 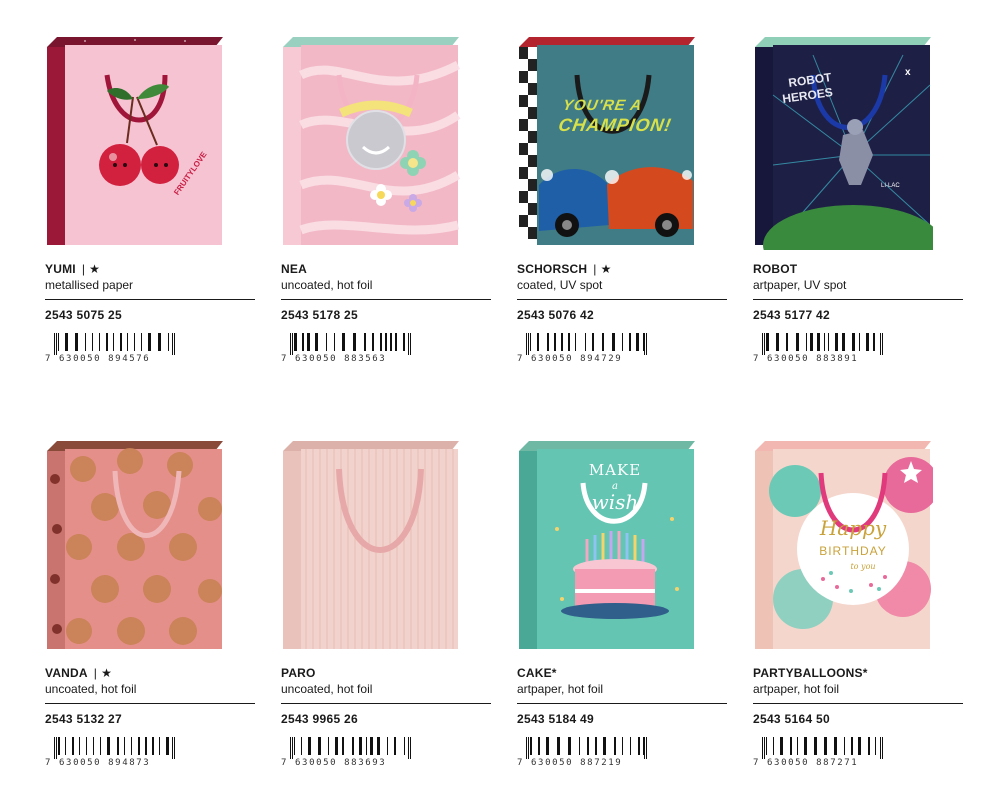 What do you see at coordinates (386, 269) in the screenshot?
I see `product-name-line: NEA` at bounding box center [386, 269].